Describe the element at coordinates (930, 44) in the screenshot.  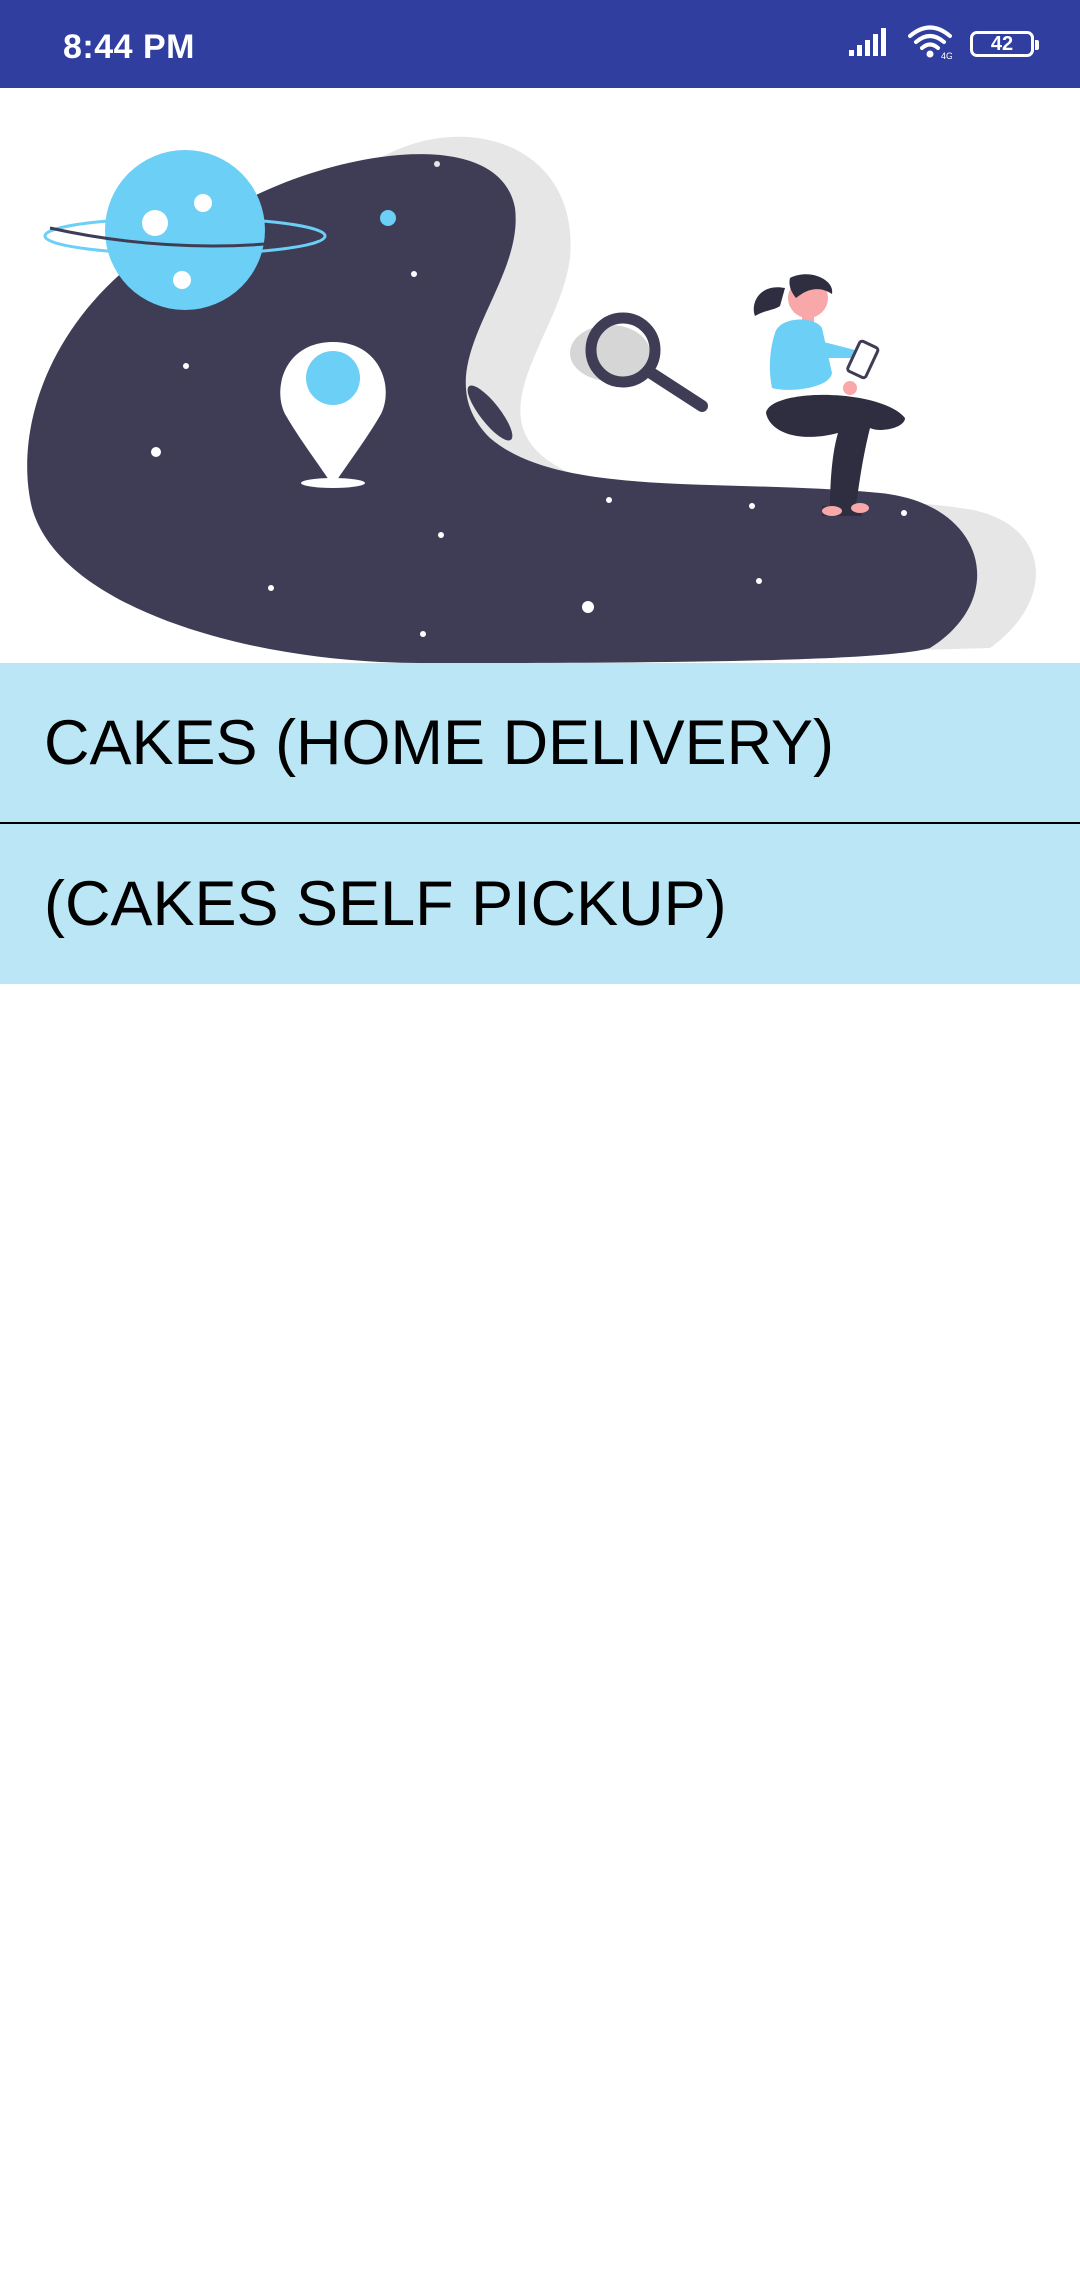
I see `wifi-icon: 4G` at that location.